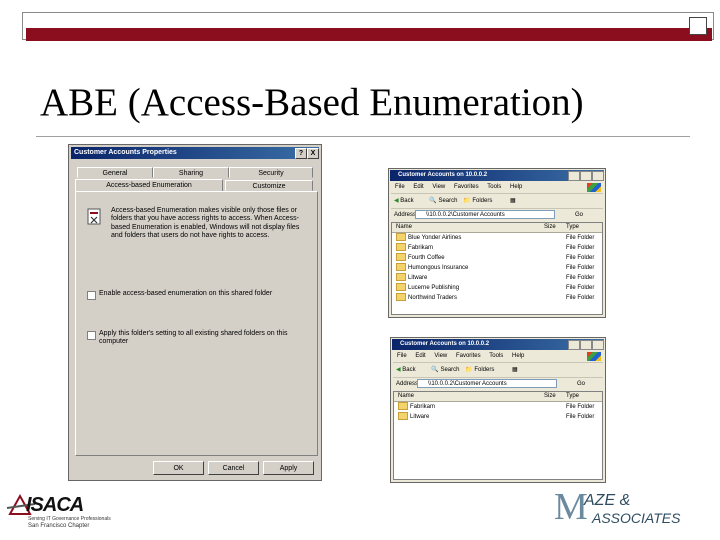 This screenshot has height=540, width=720. I want to click on tab-customize: Customize, so click(269, 185).